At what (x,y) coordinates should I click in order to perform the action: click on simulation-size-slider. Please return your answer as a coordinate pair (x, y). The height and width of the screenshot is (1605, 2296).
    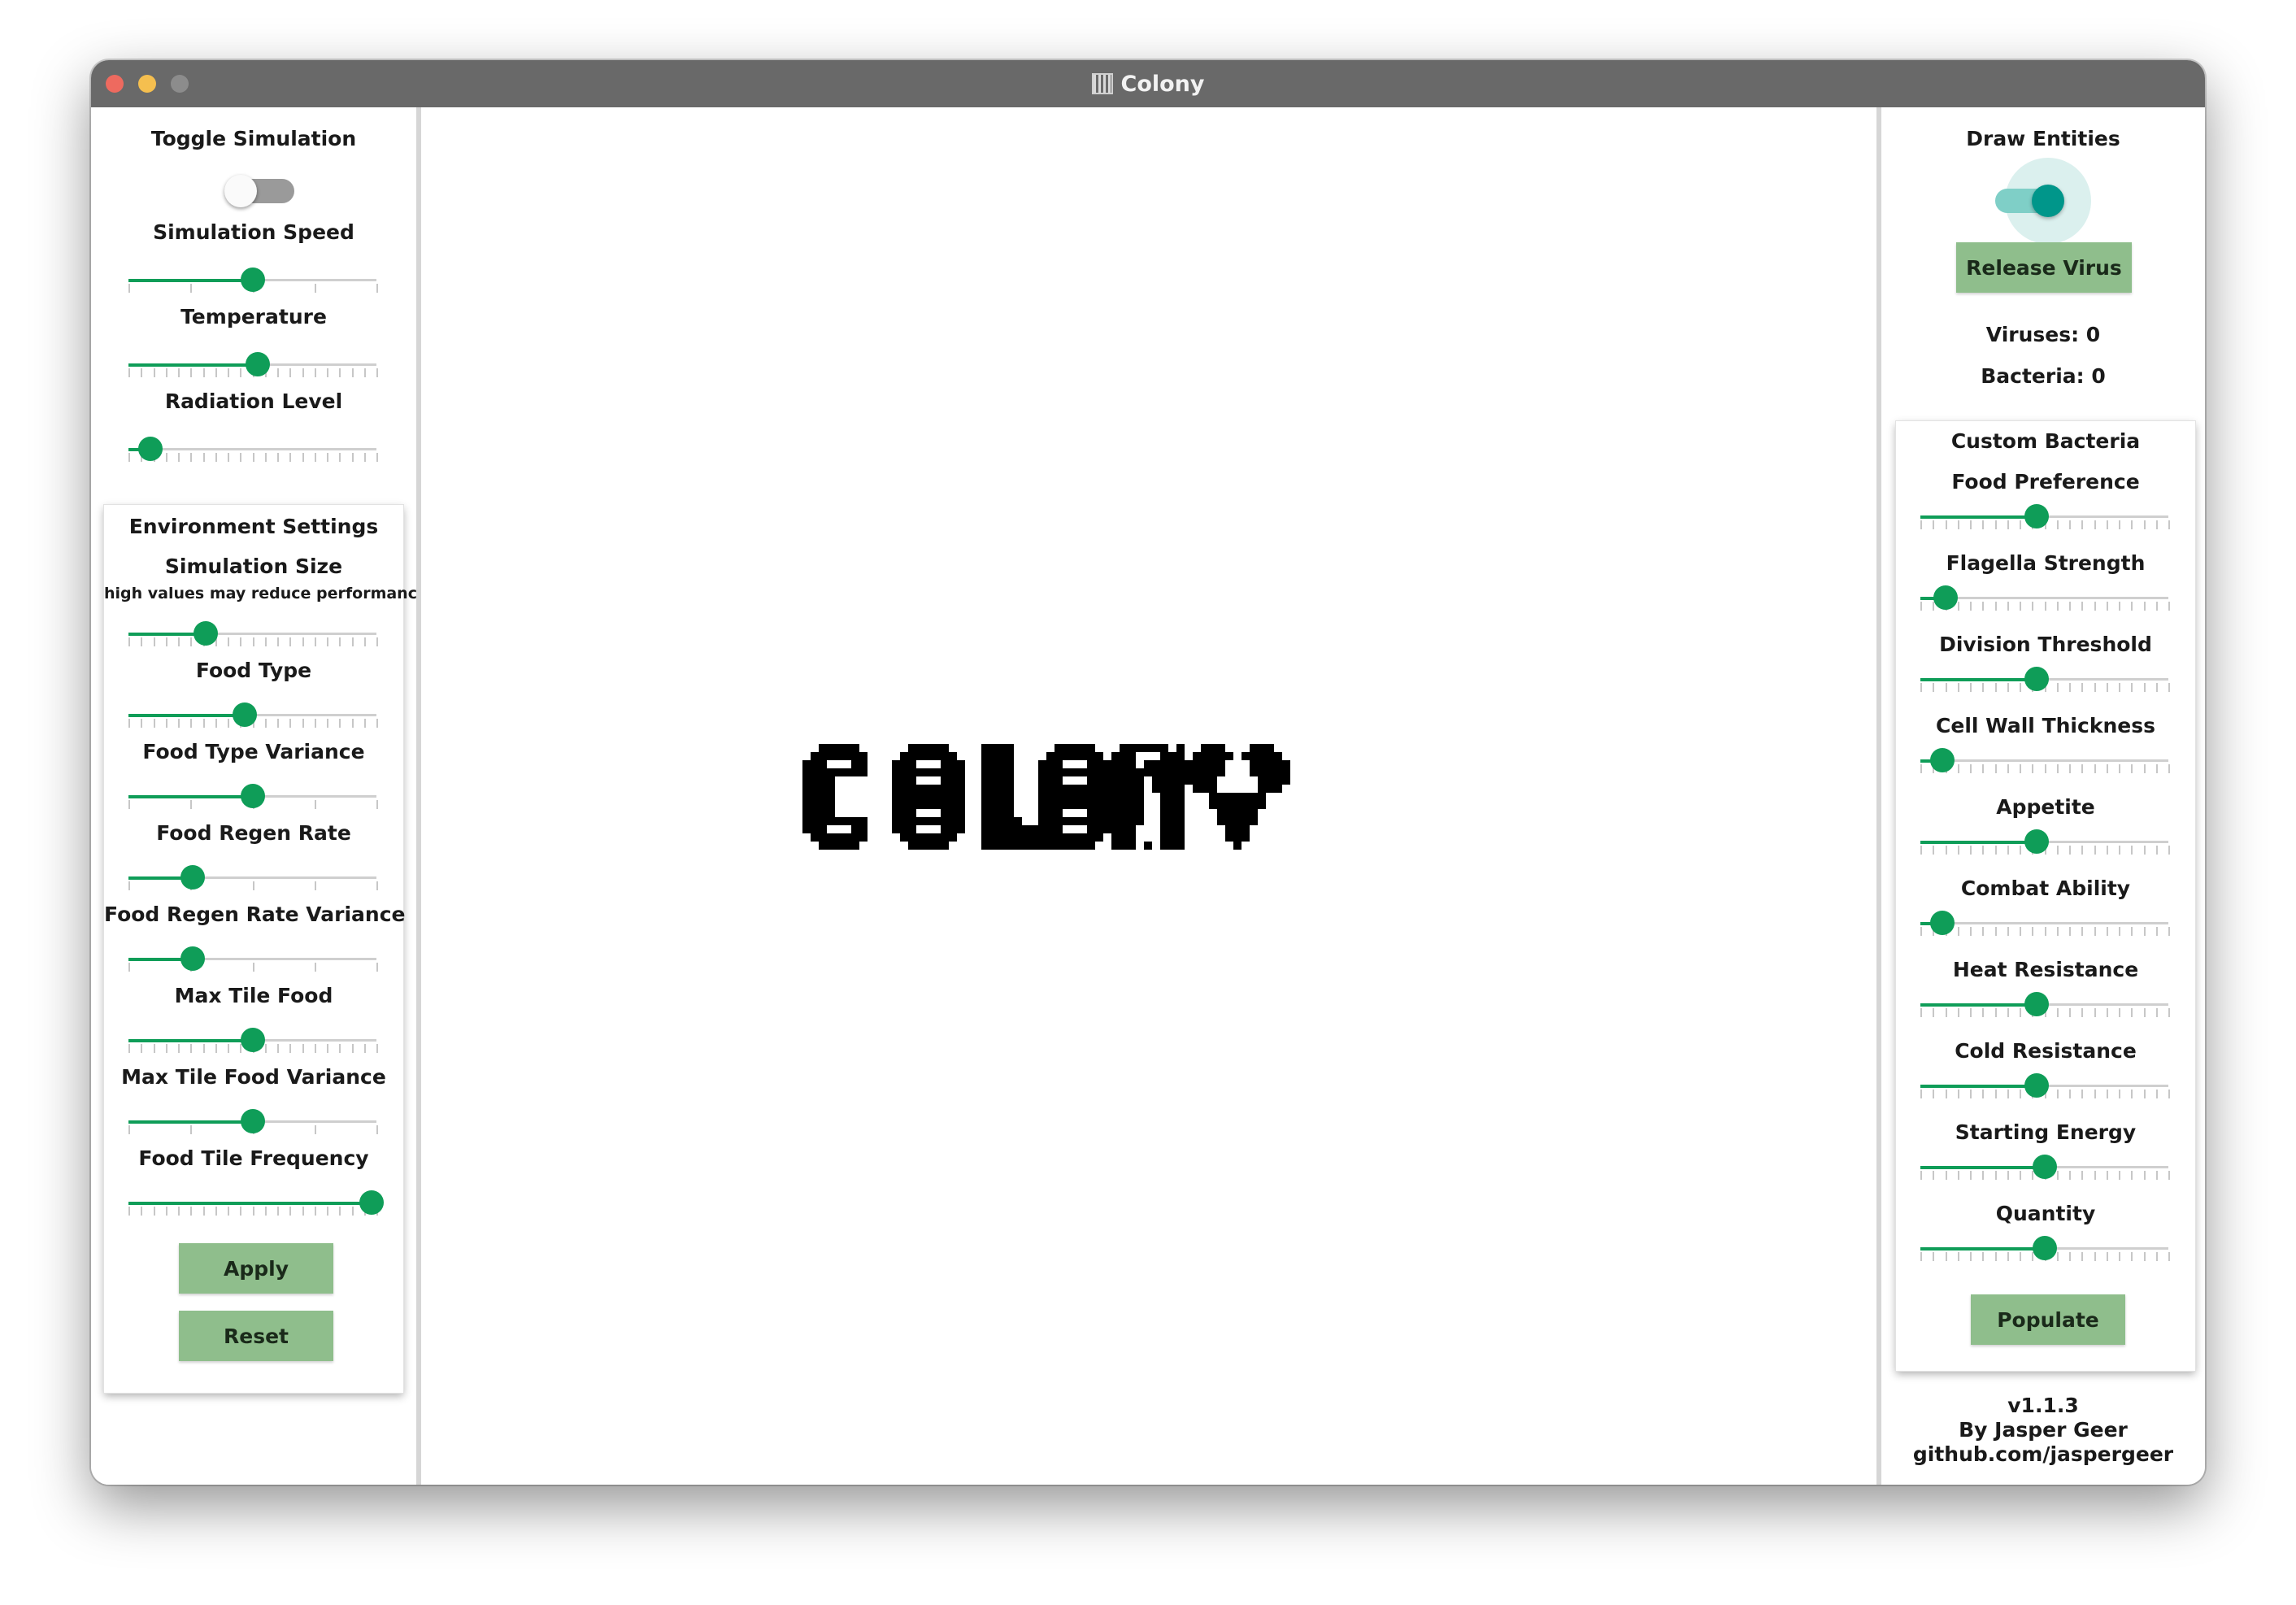
    Looking at the image, I should click on (253, 633).